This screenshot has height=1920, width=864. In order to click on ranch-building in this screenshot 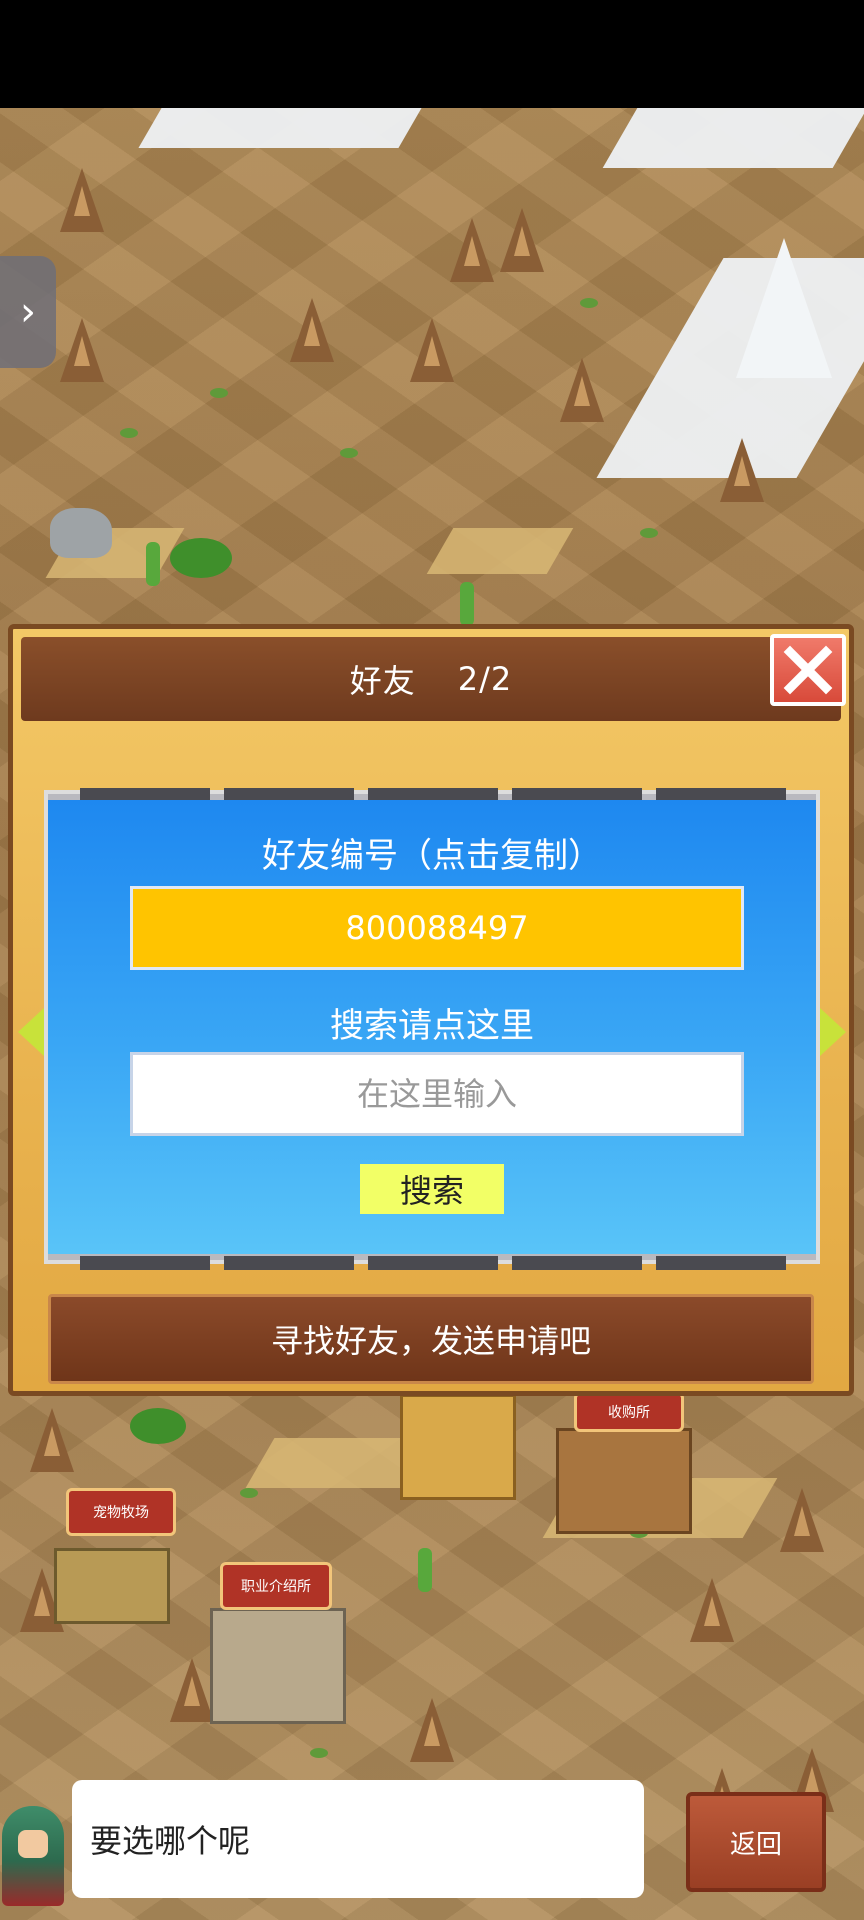, I will do `click(112, 1586)`.